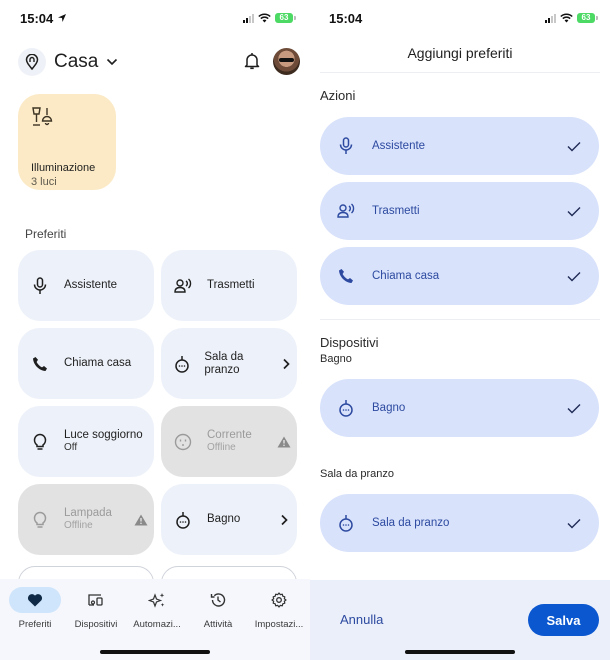 The width and height of the screenshot is (610, 660). I want to click on bell-icon, so click(252, 61).